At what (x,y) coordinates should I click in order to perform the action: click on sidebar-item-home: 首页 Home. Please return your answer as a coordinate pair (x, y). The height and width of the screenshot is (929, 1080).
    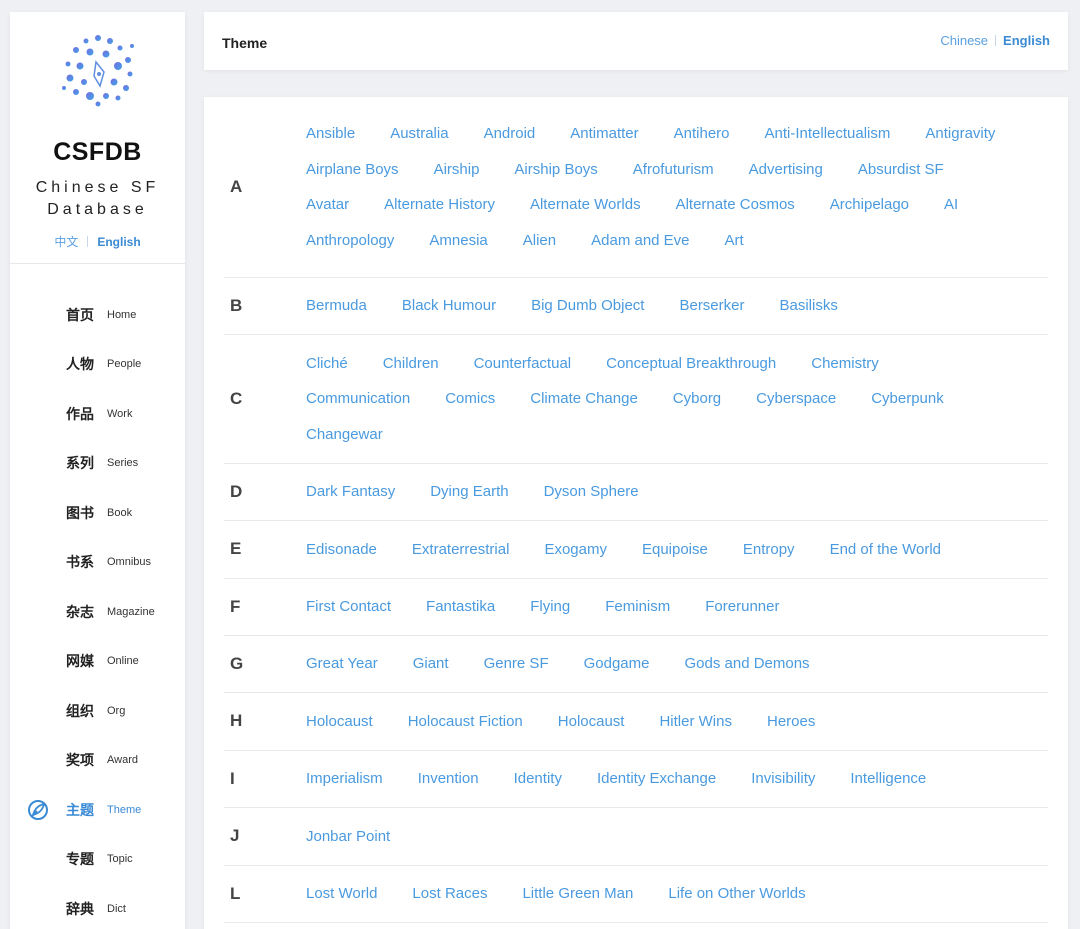
    Looking at the image, I should click on (97, 315).